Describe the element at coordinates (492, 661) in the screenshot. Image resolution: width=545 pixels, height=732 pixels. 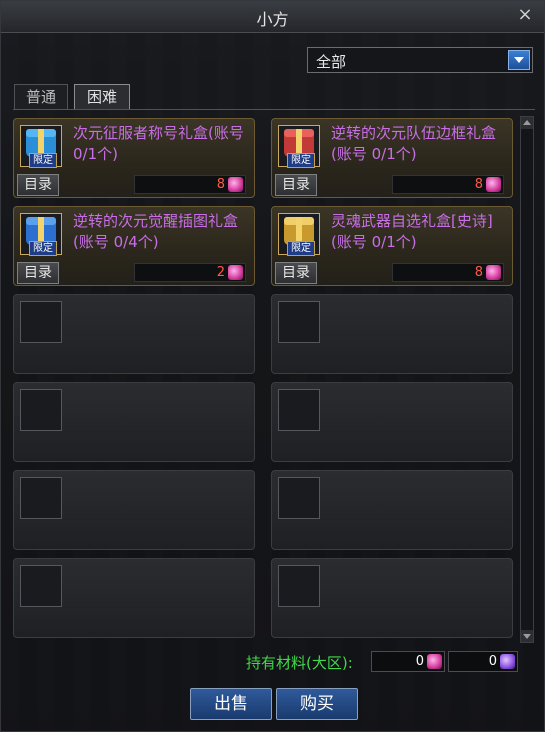
I see `violet-material-count: 0` at that location.